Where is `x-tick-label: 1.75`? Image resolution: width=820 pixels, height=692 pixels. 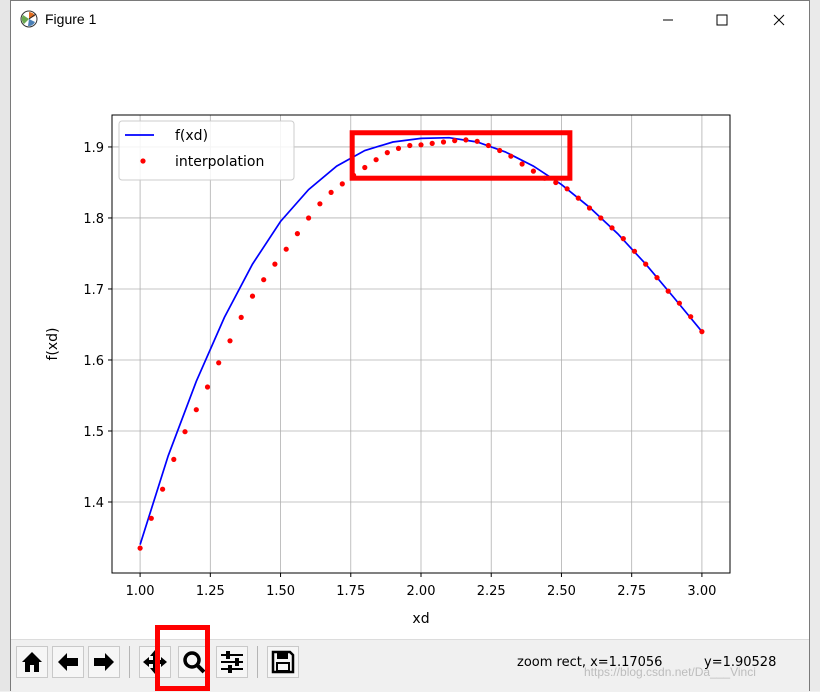 x-tick-label: 1.75 is located at coordinates (350, 591).